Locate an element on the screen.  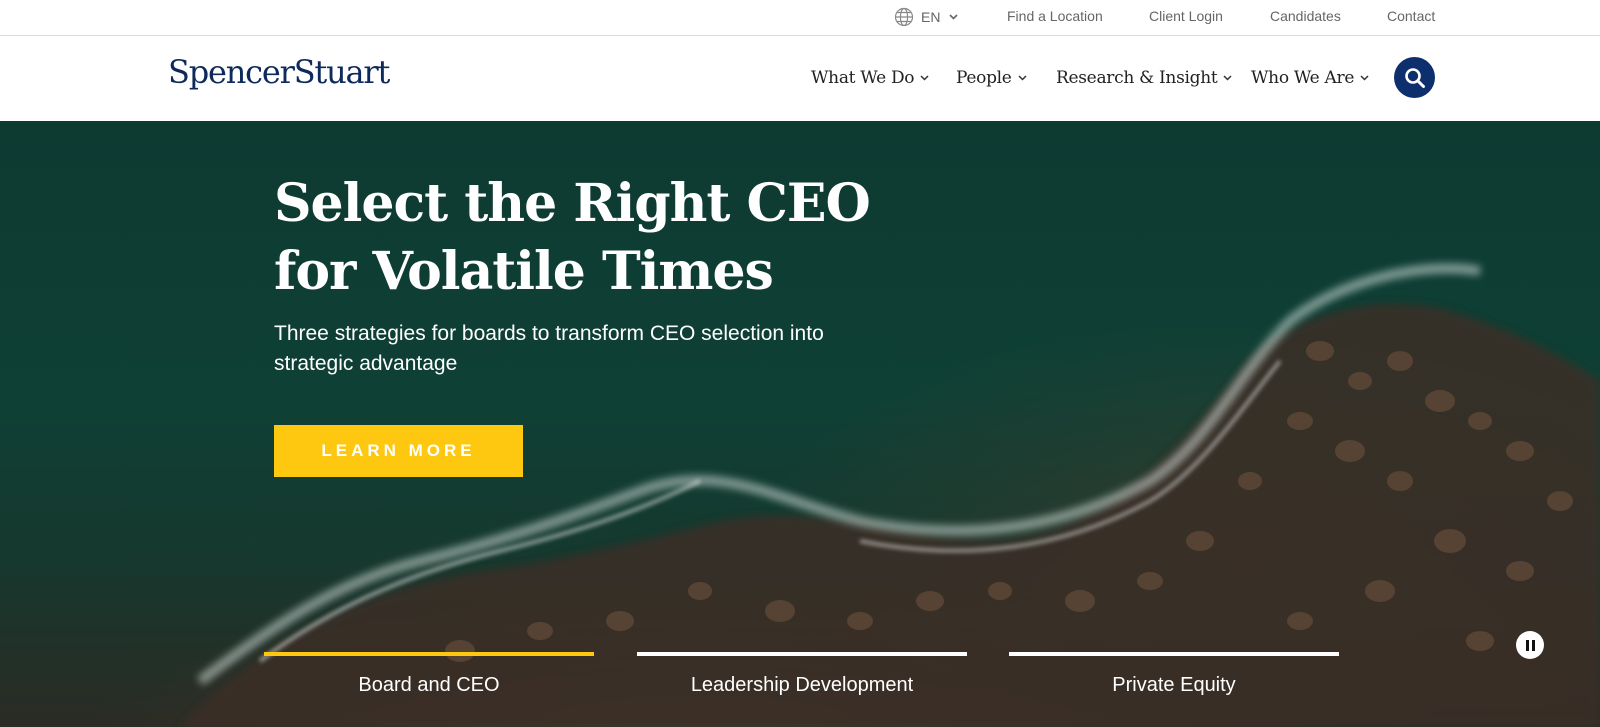
nav-what-we-do: What We Do is located at coordinates (870, 78).